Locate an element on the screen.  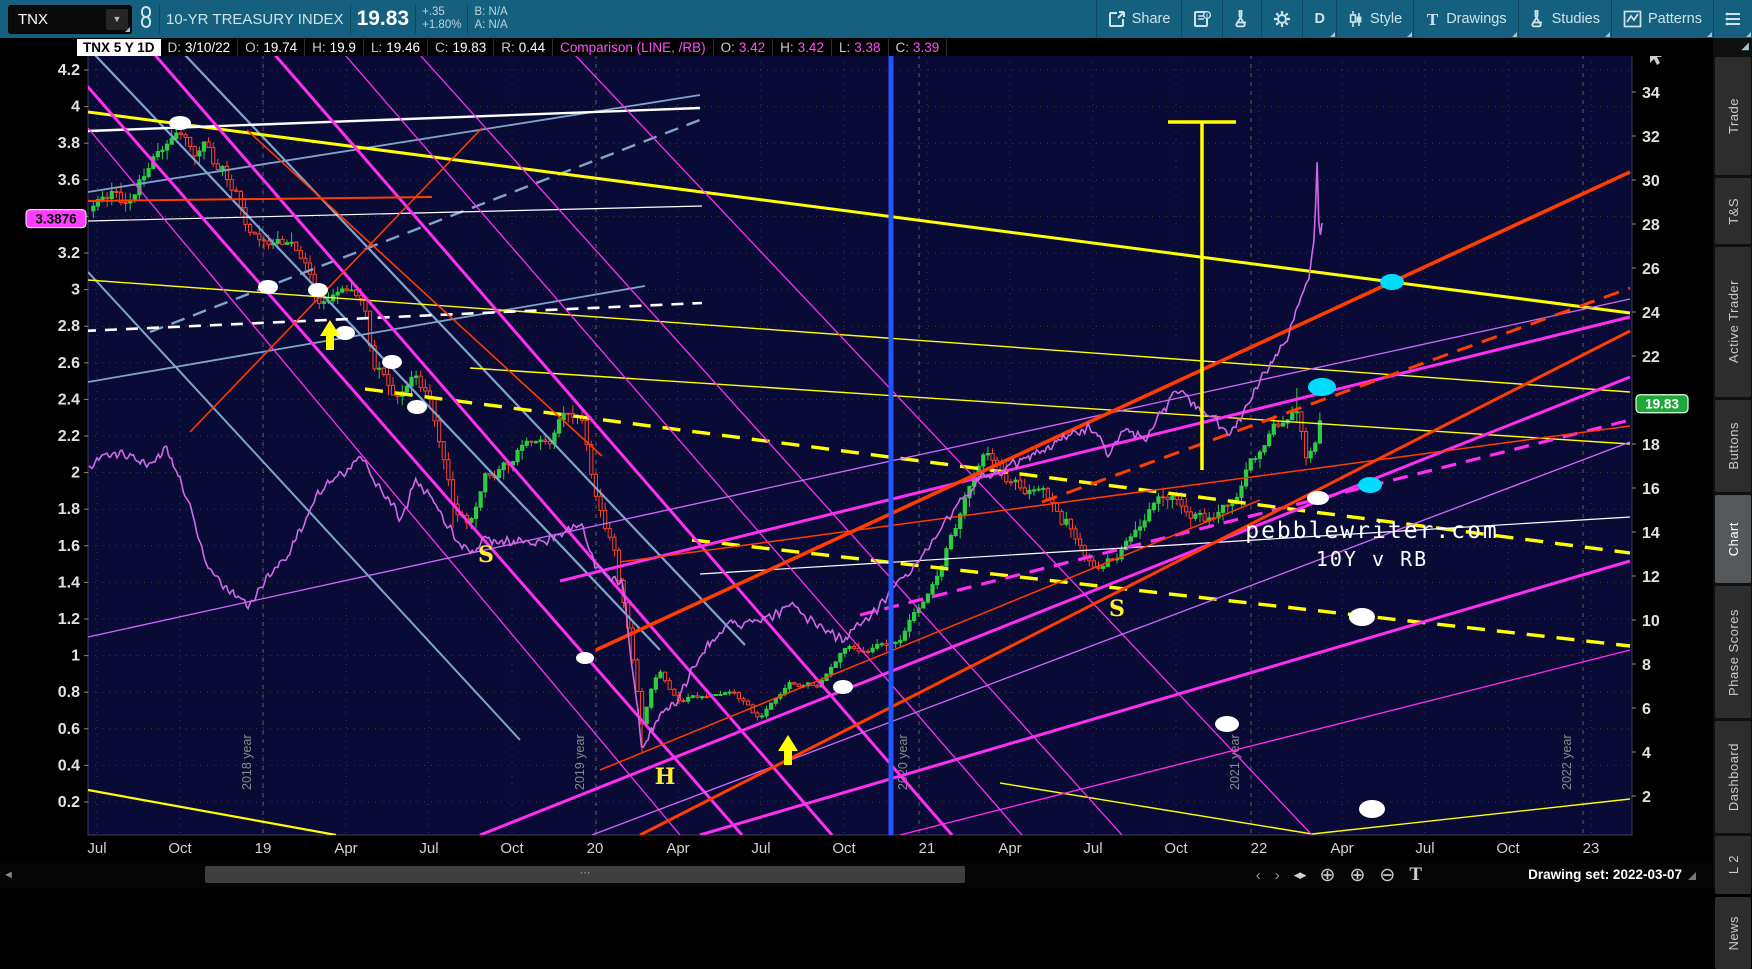
link-icon is located at coordinates (146, 19).